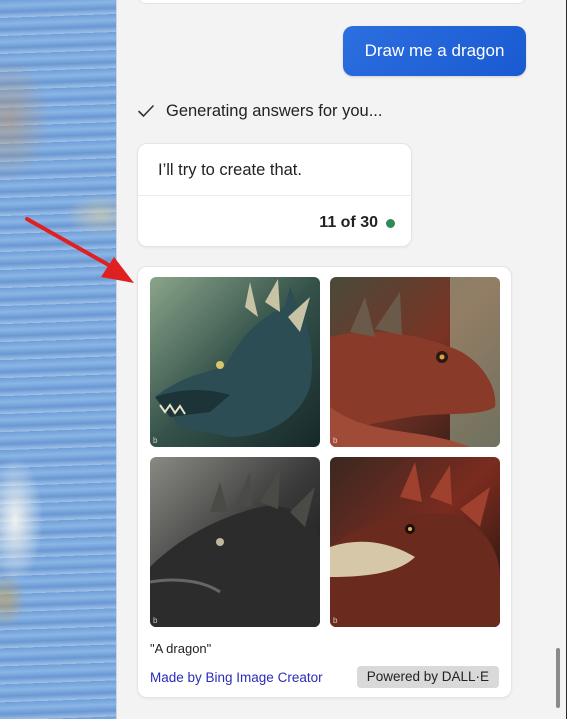 This screenshot has width=567, height=719. What do you see at coordinates (348, 222) in the screenshot?
I see `turn-counter-text: 11 of 30` at bounding box center [348, 222].